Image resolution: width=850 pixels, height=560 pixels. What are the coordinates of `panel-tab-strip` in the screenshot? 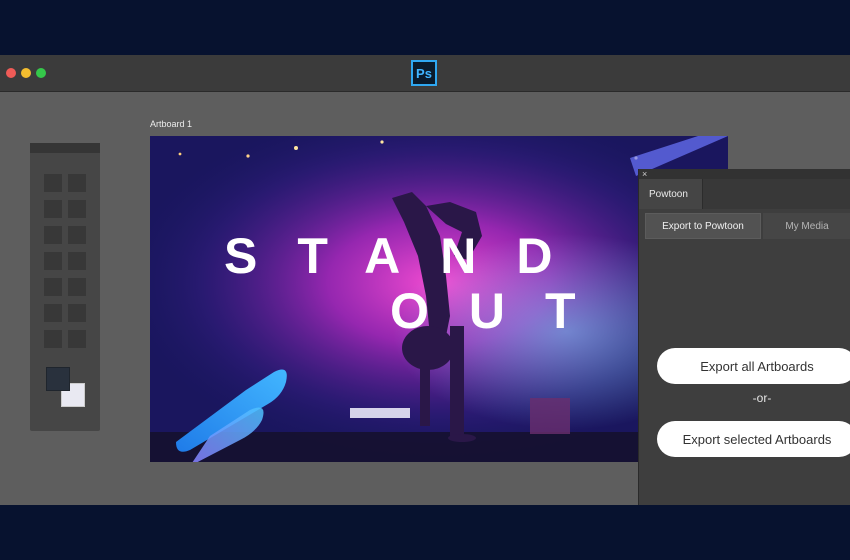 It's located at (776, 194).